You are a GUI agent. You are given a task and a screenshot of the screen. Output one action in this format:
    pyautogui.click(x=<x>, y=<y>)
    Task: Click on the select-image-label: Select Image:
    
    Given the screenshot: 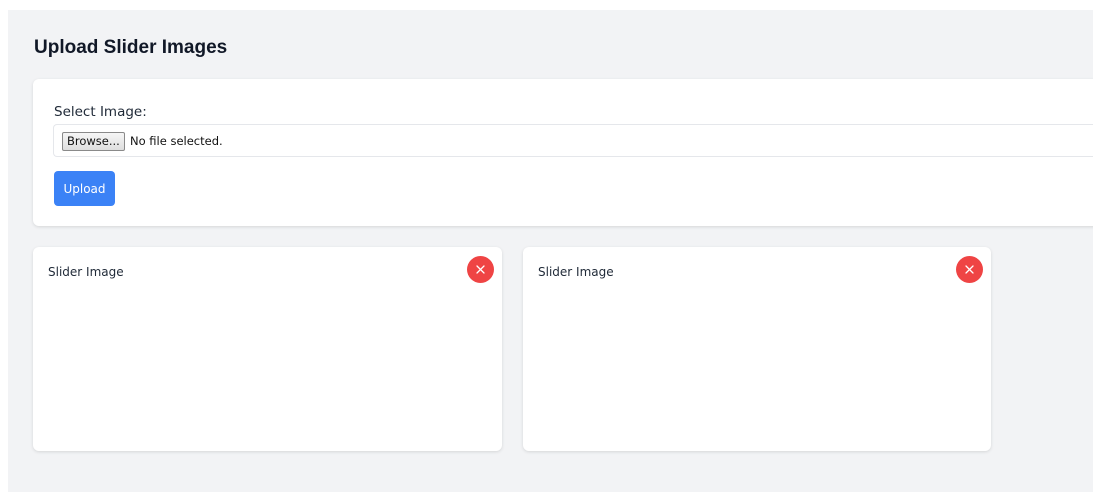 What is the action you would take?
    pyautogui.click(x=100, y=112)
    